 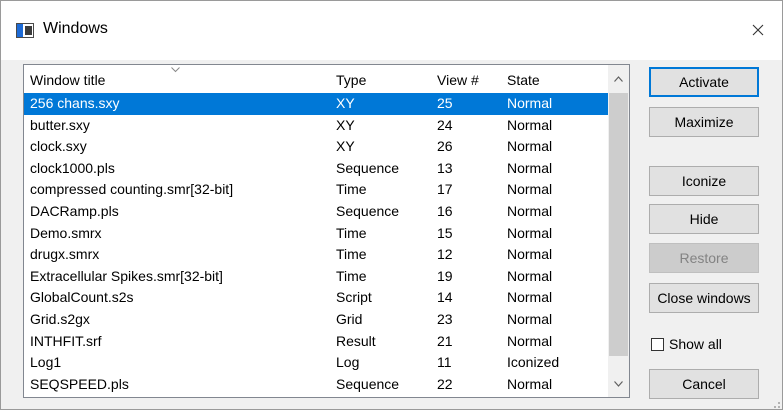 What do you see at coordinates (776, 404) in the screenshot?
I see `resize-grip-icon` at bounding box center [776, 404].